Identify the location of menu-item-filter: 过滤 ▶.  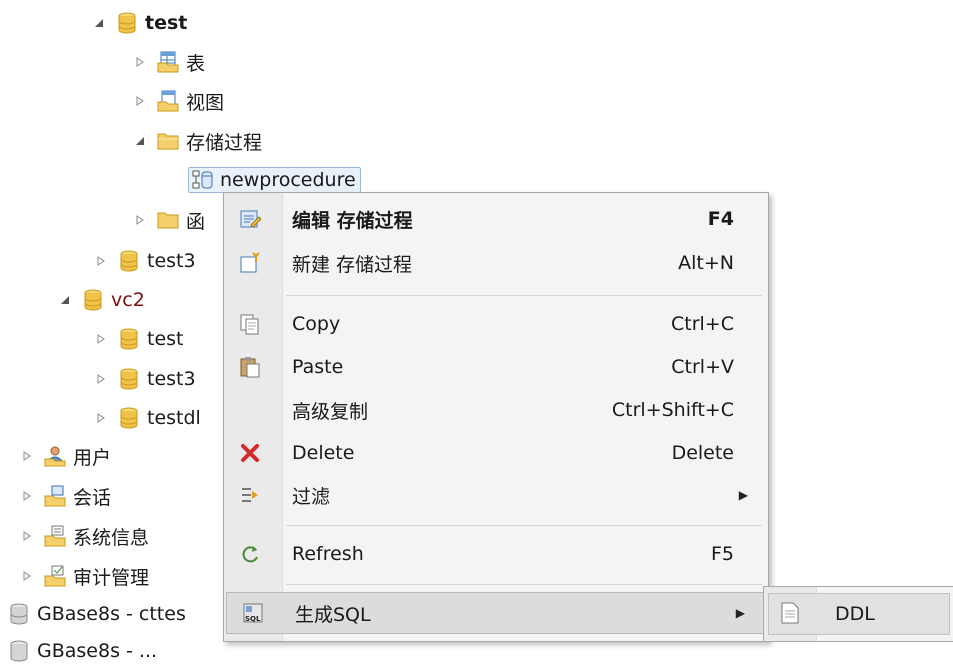
(496, 495).